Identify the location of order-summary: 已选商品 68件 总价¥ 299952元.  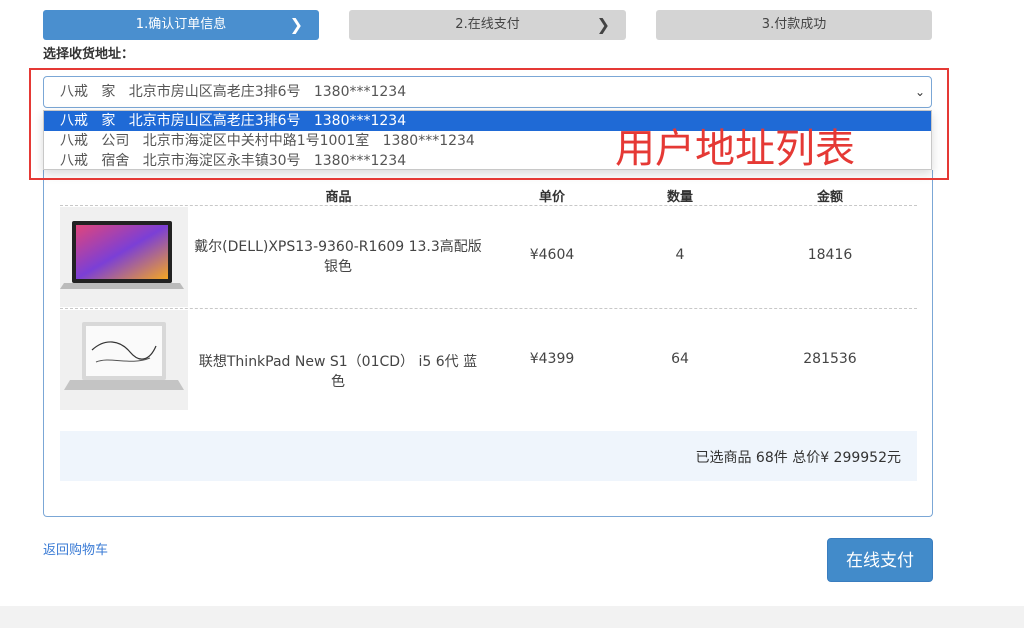
(488, 456).